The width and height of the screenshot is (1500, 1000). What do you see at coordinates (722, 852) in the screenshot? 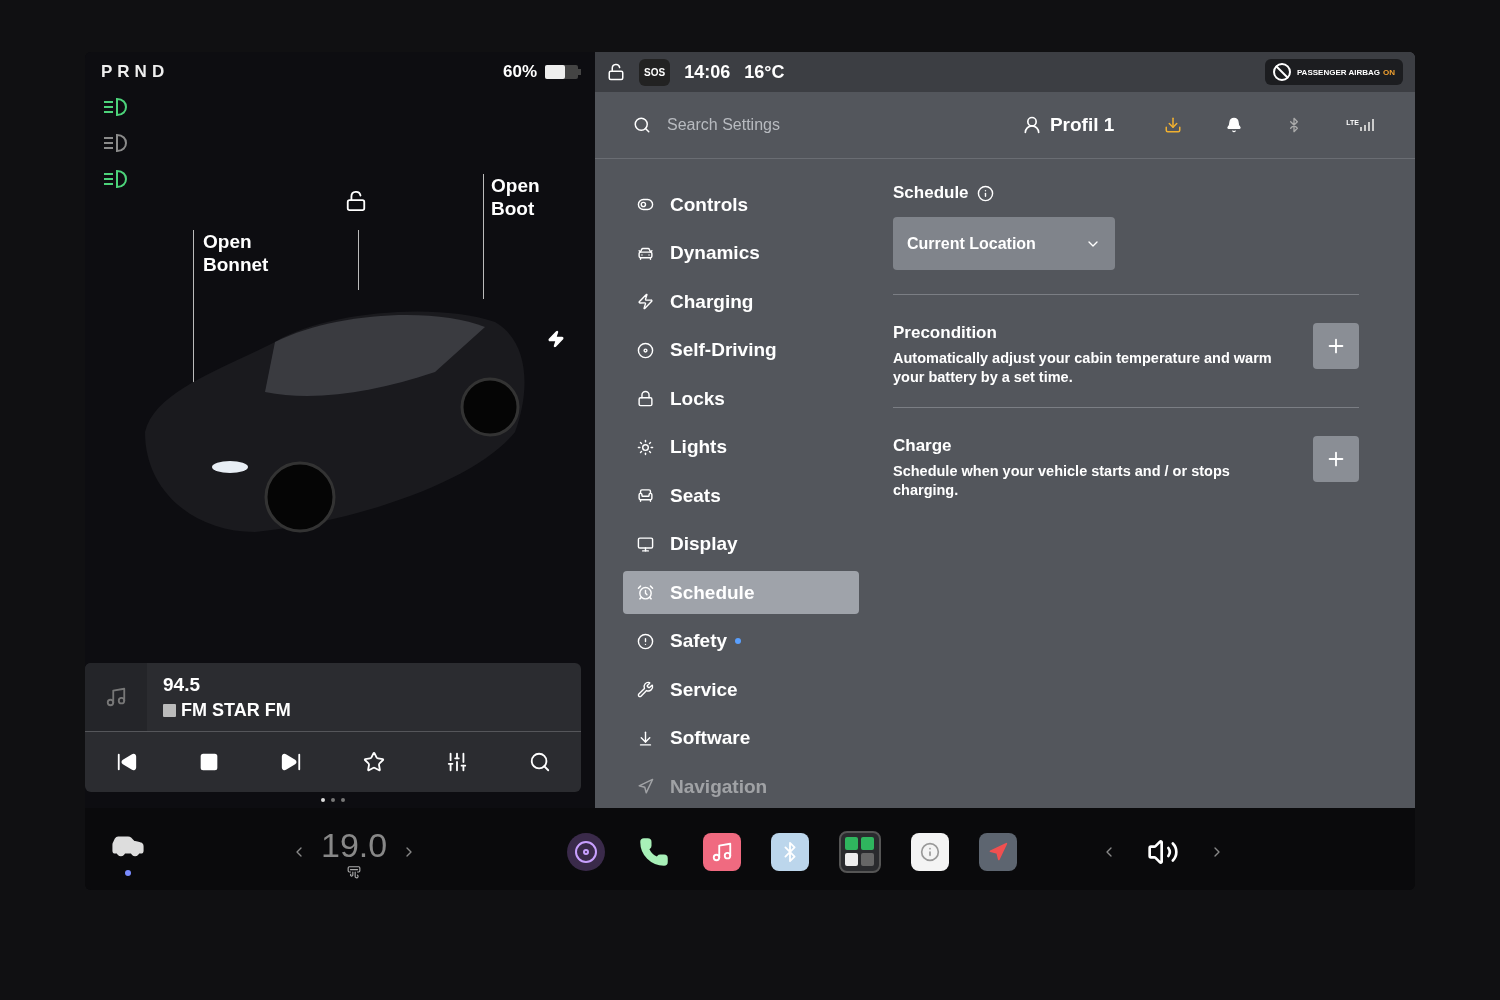
I see `music-app-icon` at bounding box center [722, 852].